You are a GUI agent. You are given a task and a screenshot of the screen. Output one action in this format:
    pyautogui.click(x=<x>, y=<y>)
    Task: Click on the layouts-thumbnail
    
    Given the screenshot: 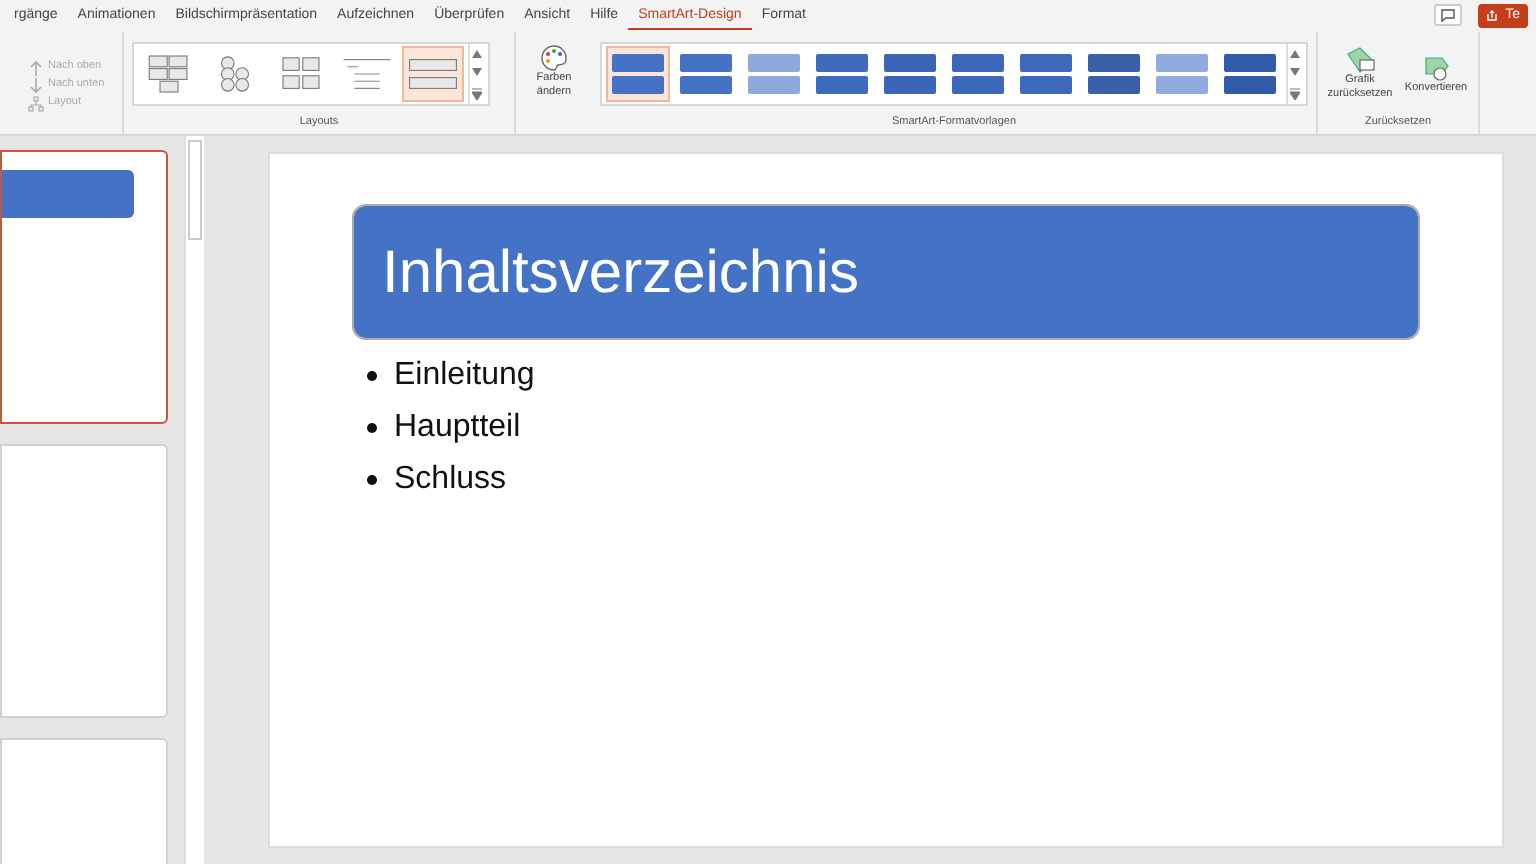 What is the action you would take?
    pyautogui.click(x=433, y=74)
    